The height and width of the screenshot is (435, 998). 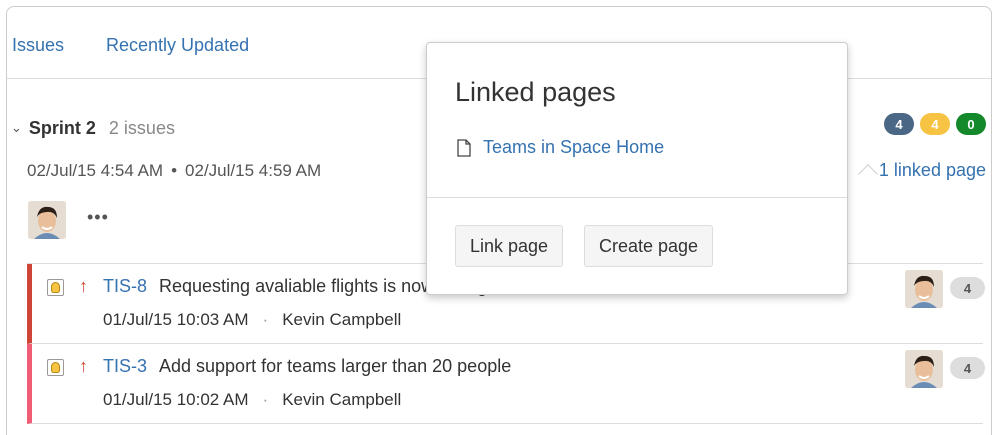 What do you see at coordinates (125, 286) in the screenshot?
I see `issue-key: TIS-8` at bounding box center [125, 286].